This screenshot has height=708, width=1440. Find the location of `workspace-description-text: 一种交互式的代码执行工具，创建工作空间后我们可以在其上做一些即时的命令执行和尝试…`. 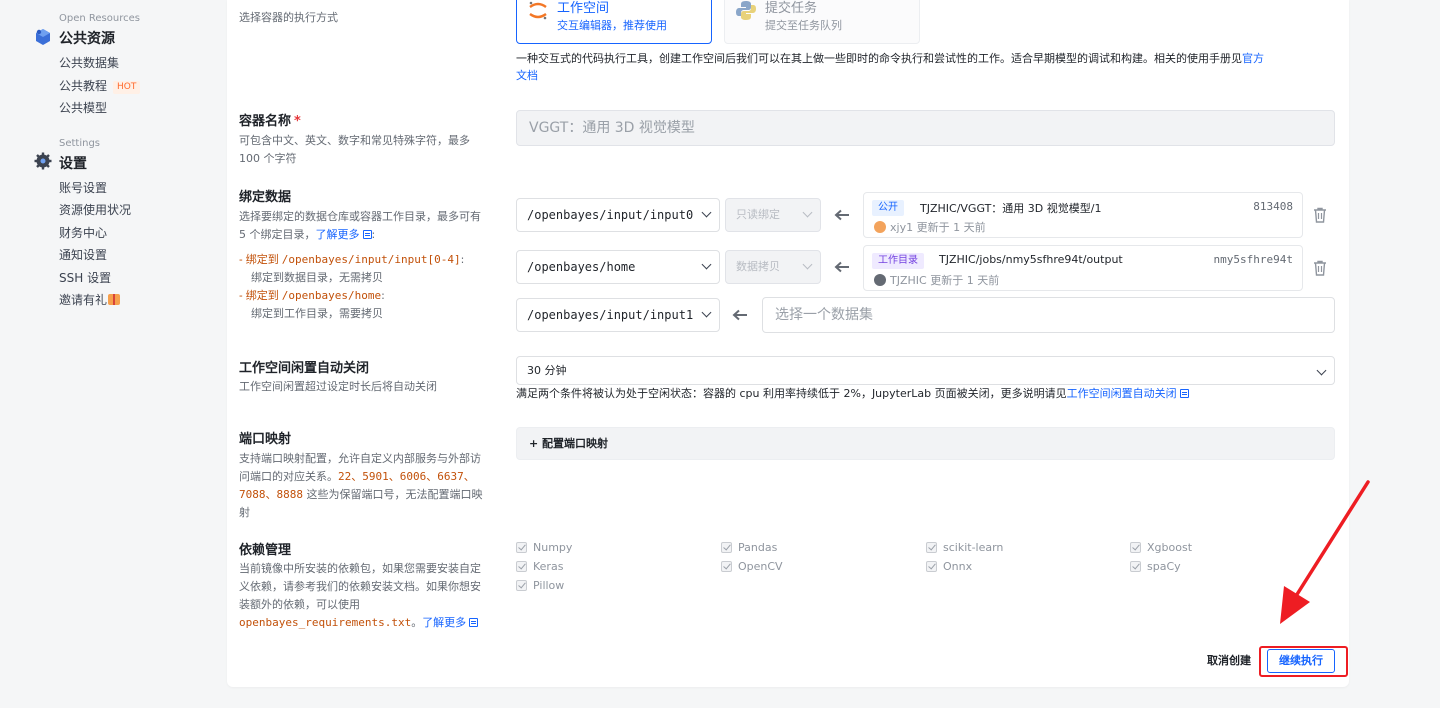

workspace-description-text: 一种交互式的代码执行工具，创建工作空间后我们可以在其上做一些即时的命令执行和尝试… is located at coordinates (879, 58).